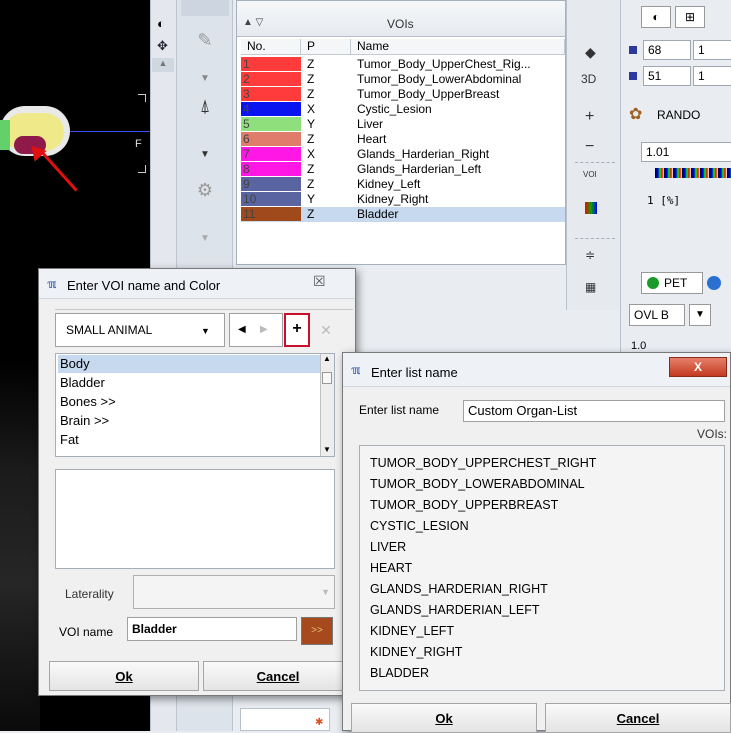  Describe the element at coordinates (667, 50) in the screenshot. I see `field-68: 68` at that location.